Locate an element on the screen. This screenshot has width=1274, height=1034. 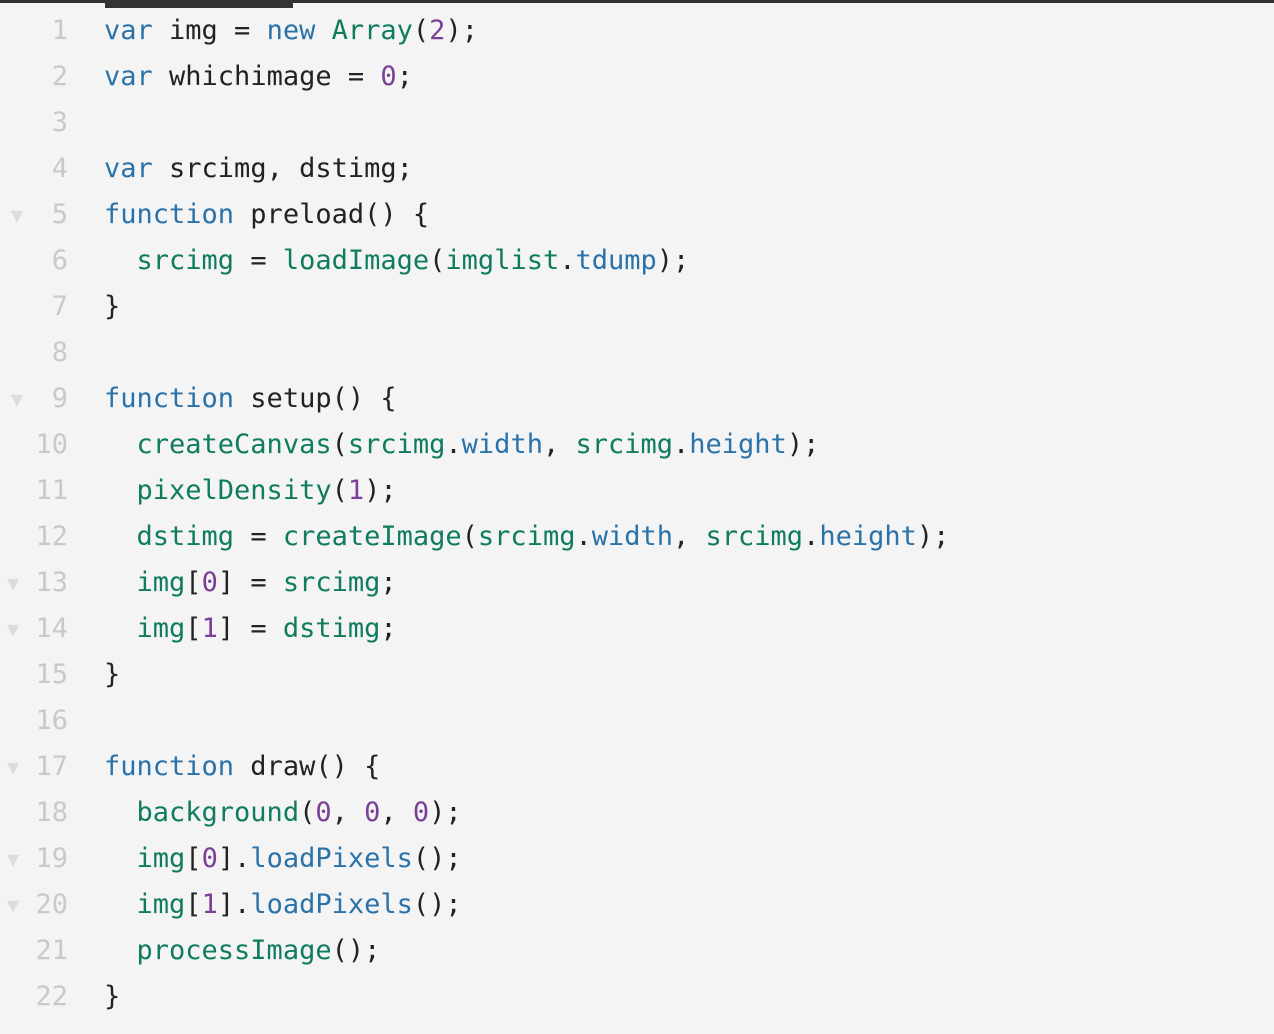
line-number: 10 is located at coordinates (51, 444).